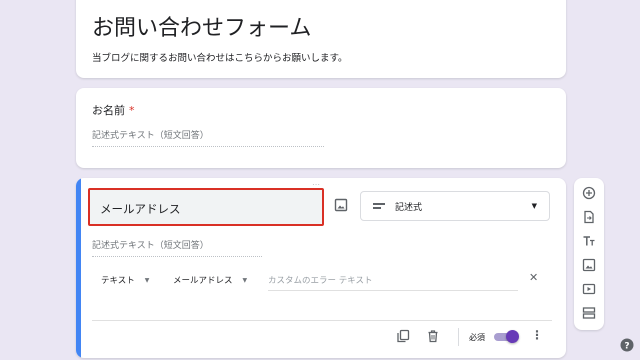 The width and height of the screenshot is (640, 360). What do you see at coordinates (201, 26) in the screenshot?
I see `form-title: お問い合わせフォーム` at bounding box center [201, 26].